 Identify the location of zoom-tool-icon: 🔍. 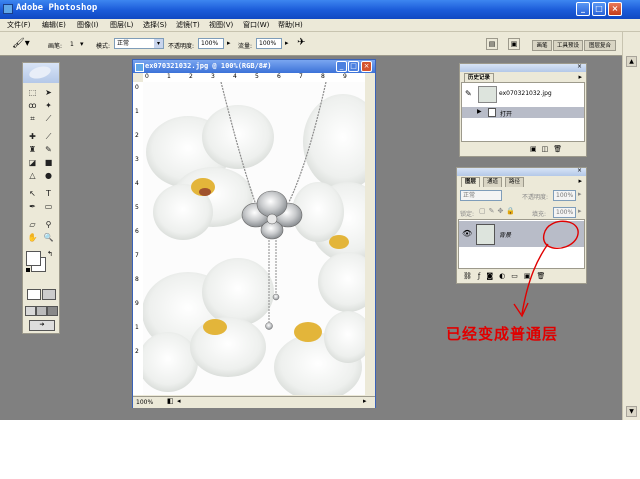
(48, 237).